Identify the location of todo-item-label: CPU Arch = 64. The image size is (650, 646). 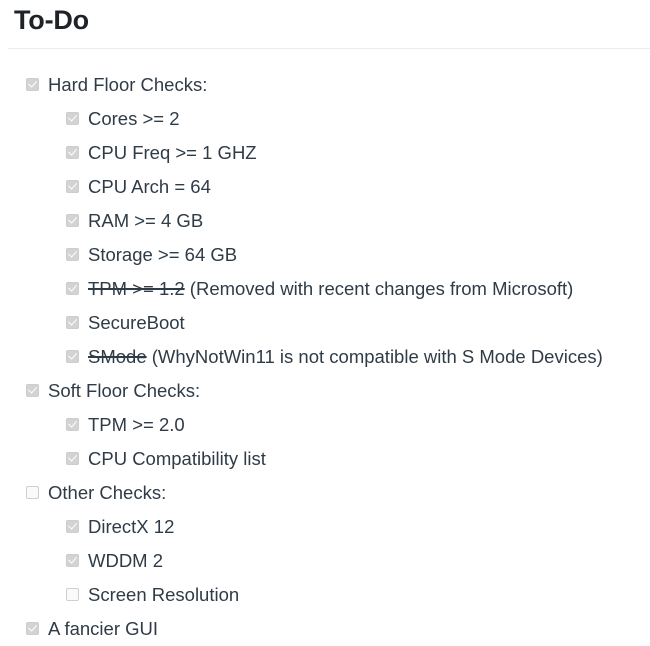
(149, 187).